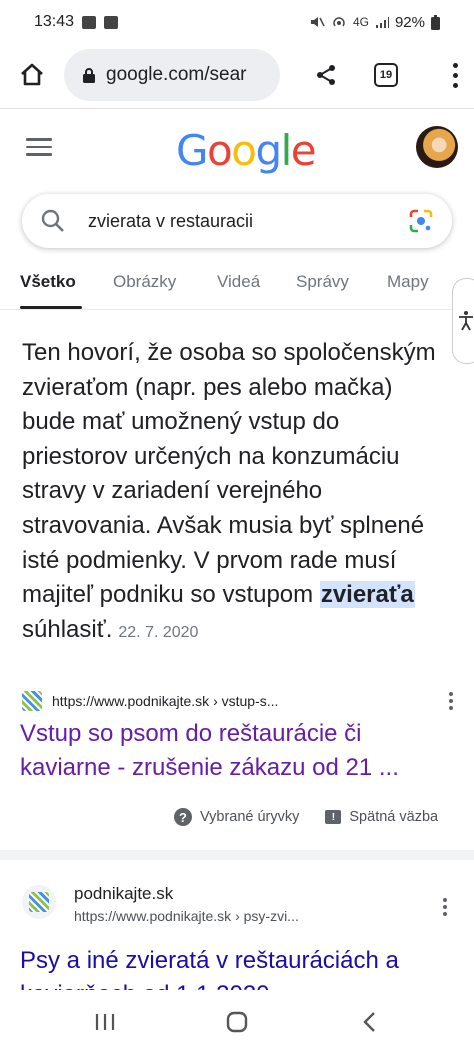 The height and width of the screenshot is (1053, 474). I want to click on browser-menu-button, so click(440, 75).